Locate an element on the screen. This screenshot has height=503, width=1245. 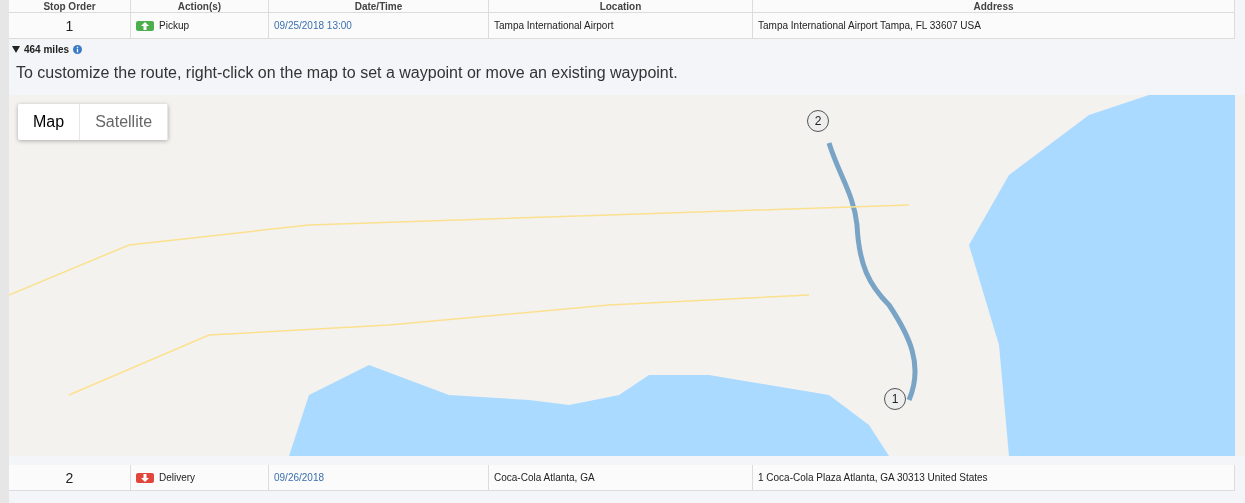
column-header: Date/Time is located at coordinates (379, 6).